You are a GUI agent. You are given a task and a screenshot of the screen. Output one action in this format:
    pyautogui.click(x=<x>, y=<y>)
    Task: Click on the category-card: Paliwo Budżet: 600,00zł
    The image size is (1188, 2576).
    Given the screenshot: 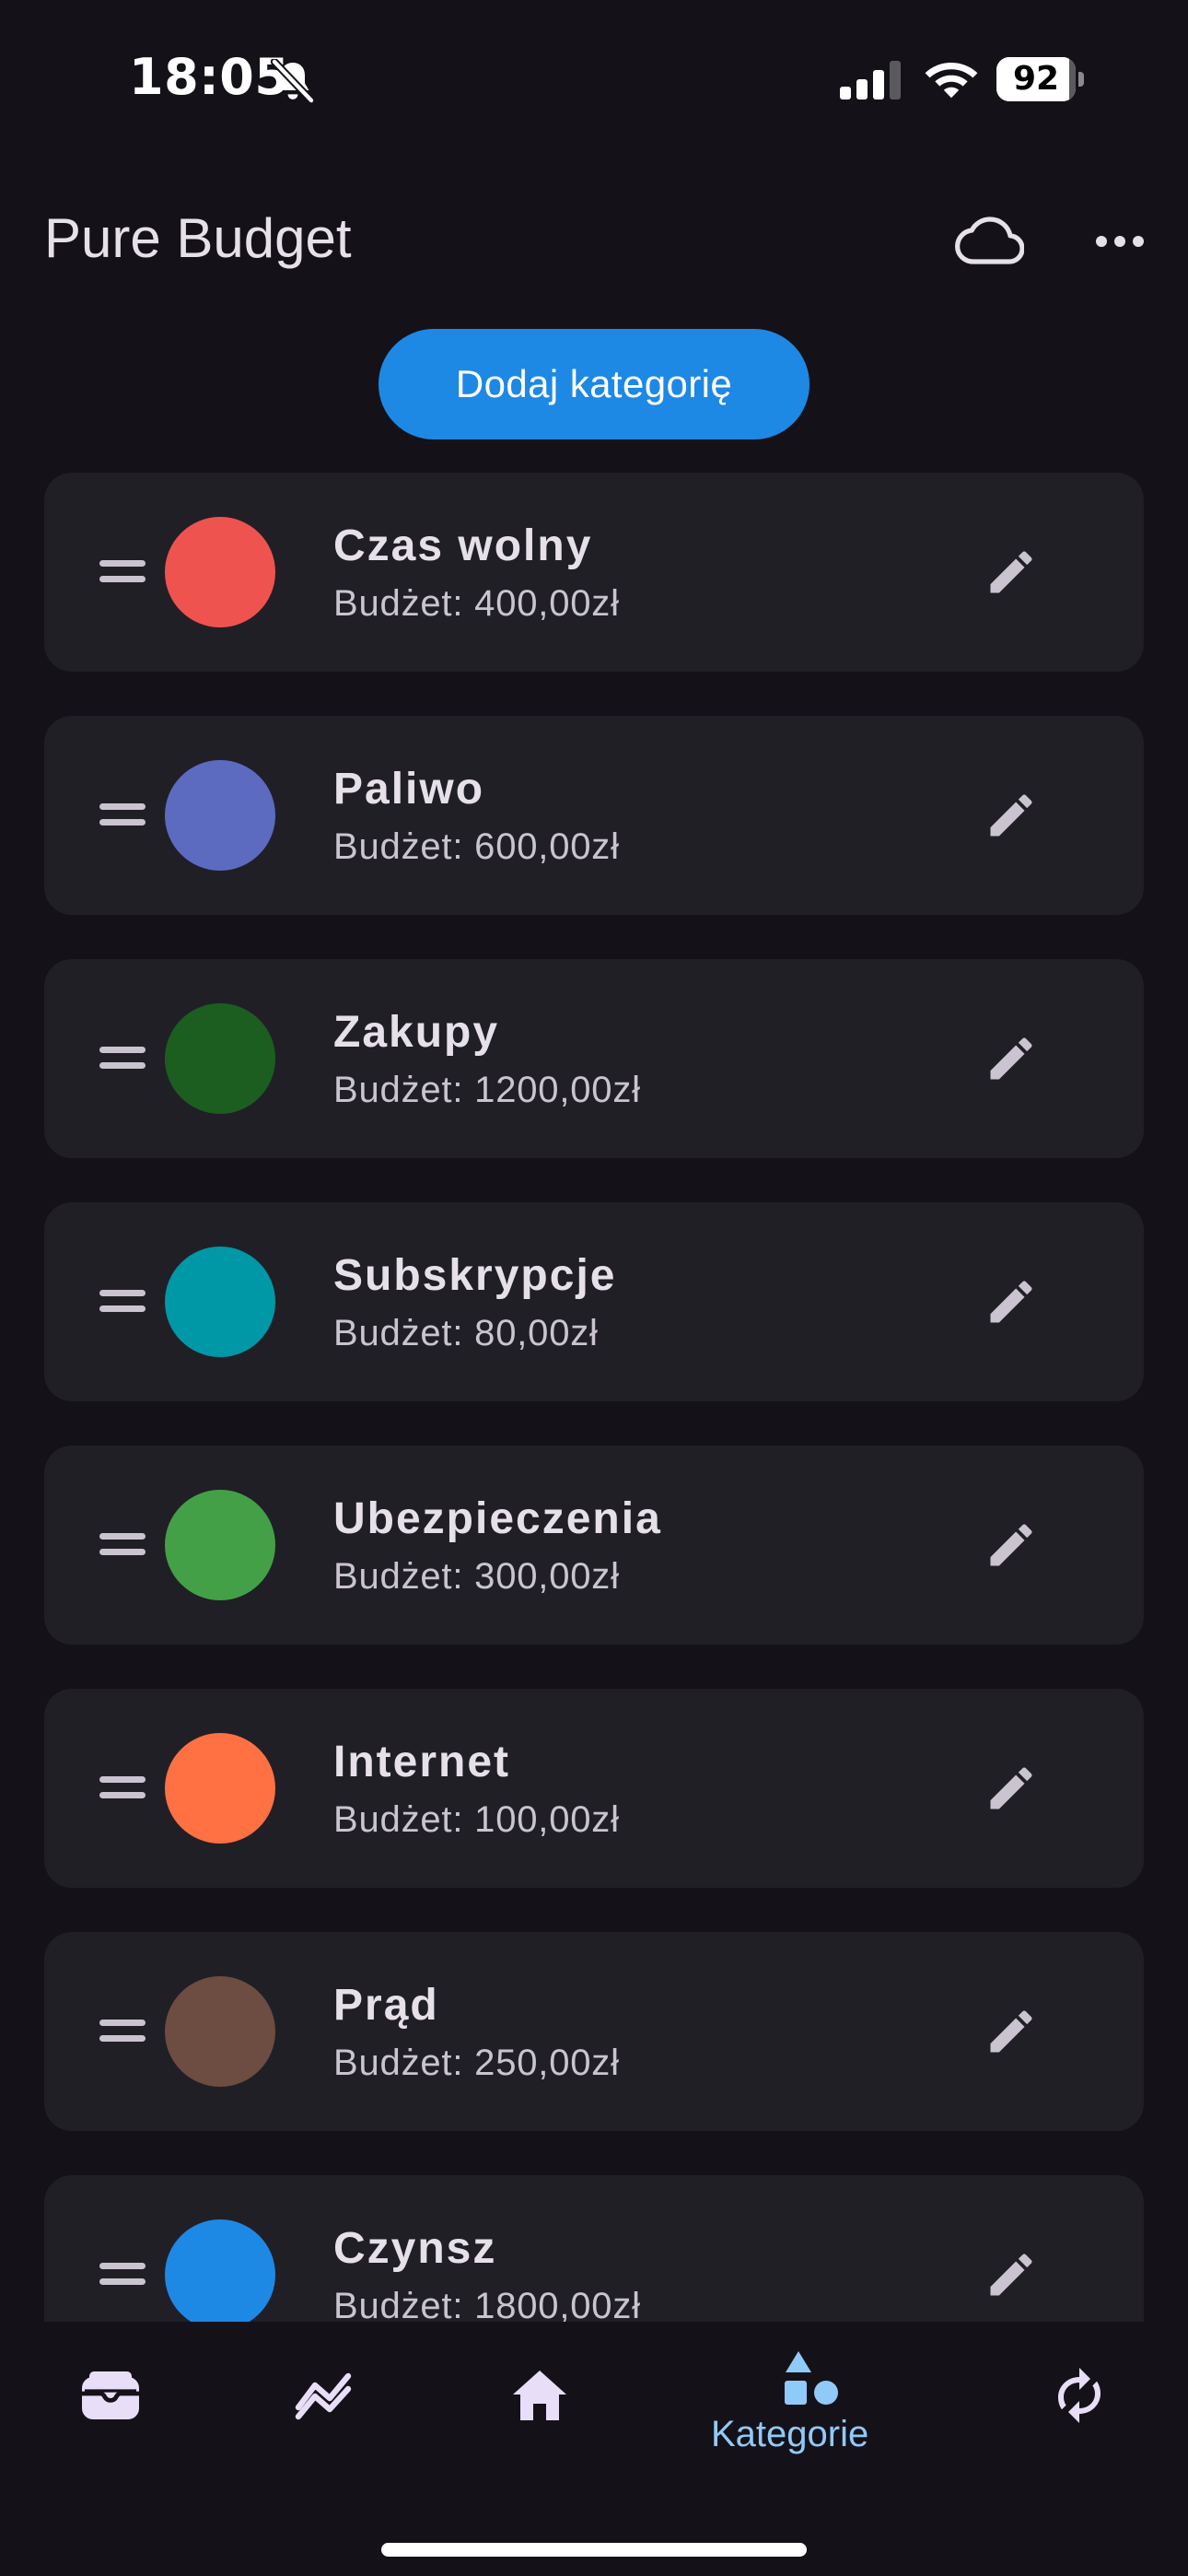 What is the action you would take?
    pyautogui.click(x=594, y=815)
    